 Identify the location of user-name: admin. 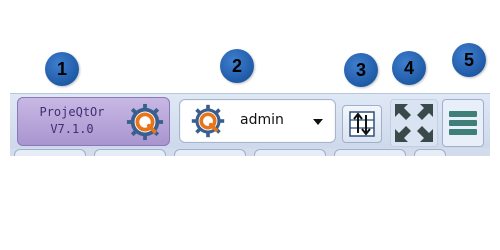
(262, 120).